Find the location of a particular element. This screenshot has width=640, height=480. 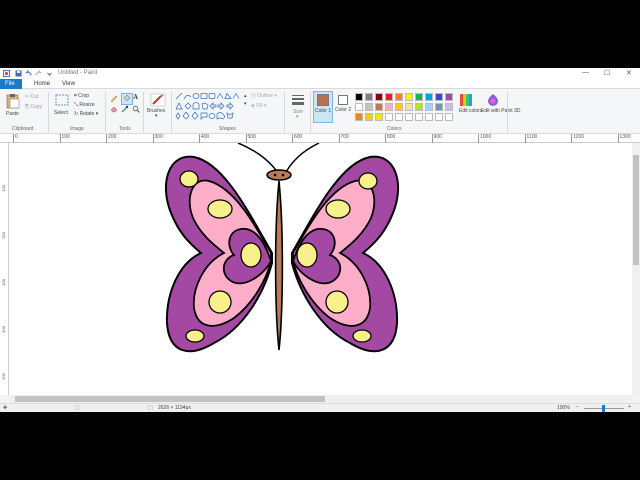

magnifier-tool is located at coordinates (136, 110).